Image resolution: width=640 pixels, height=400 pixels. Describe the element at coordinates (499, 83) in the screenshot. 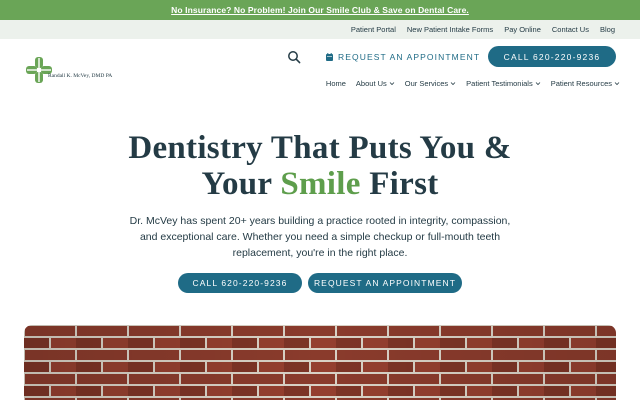

I see `nav-item-label: Patient Testimonials` at that location.